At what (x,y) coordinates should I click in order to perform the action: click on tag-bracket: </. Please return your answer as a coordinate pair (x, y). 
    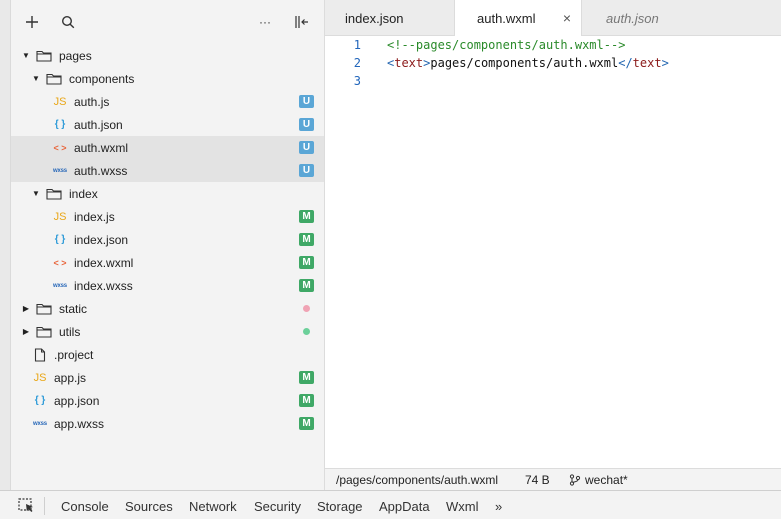
    Looking at the image, I should click on (625, 63).